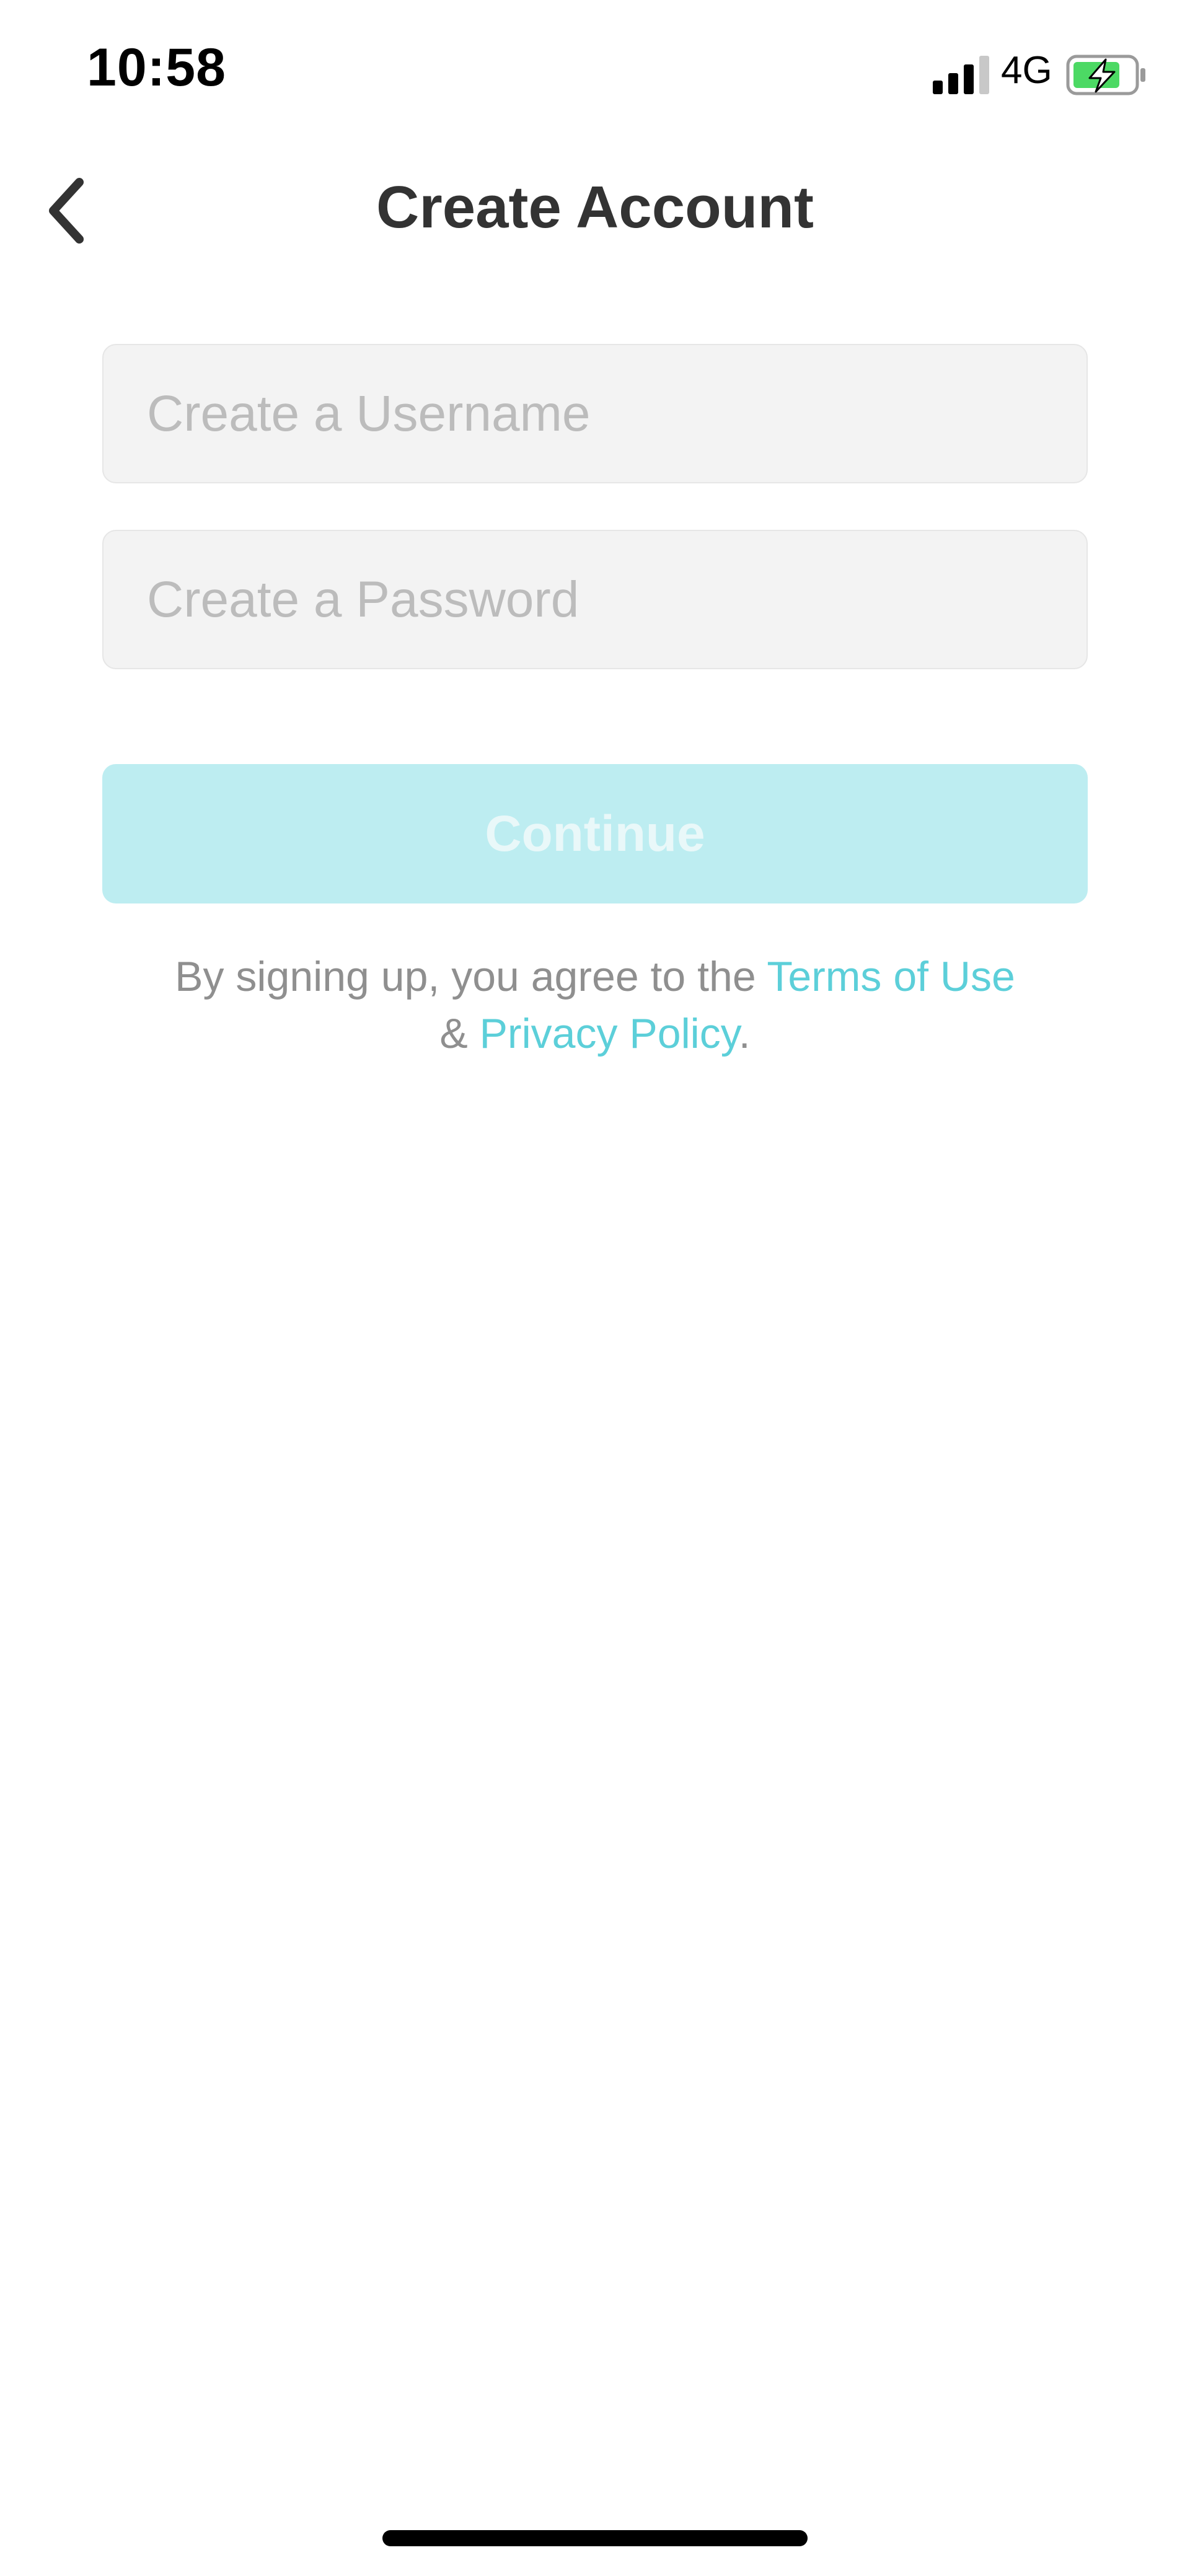 This screenshot has width=1190, height=2576. I want to click on legal-suffix: ., so click(744, 1033).